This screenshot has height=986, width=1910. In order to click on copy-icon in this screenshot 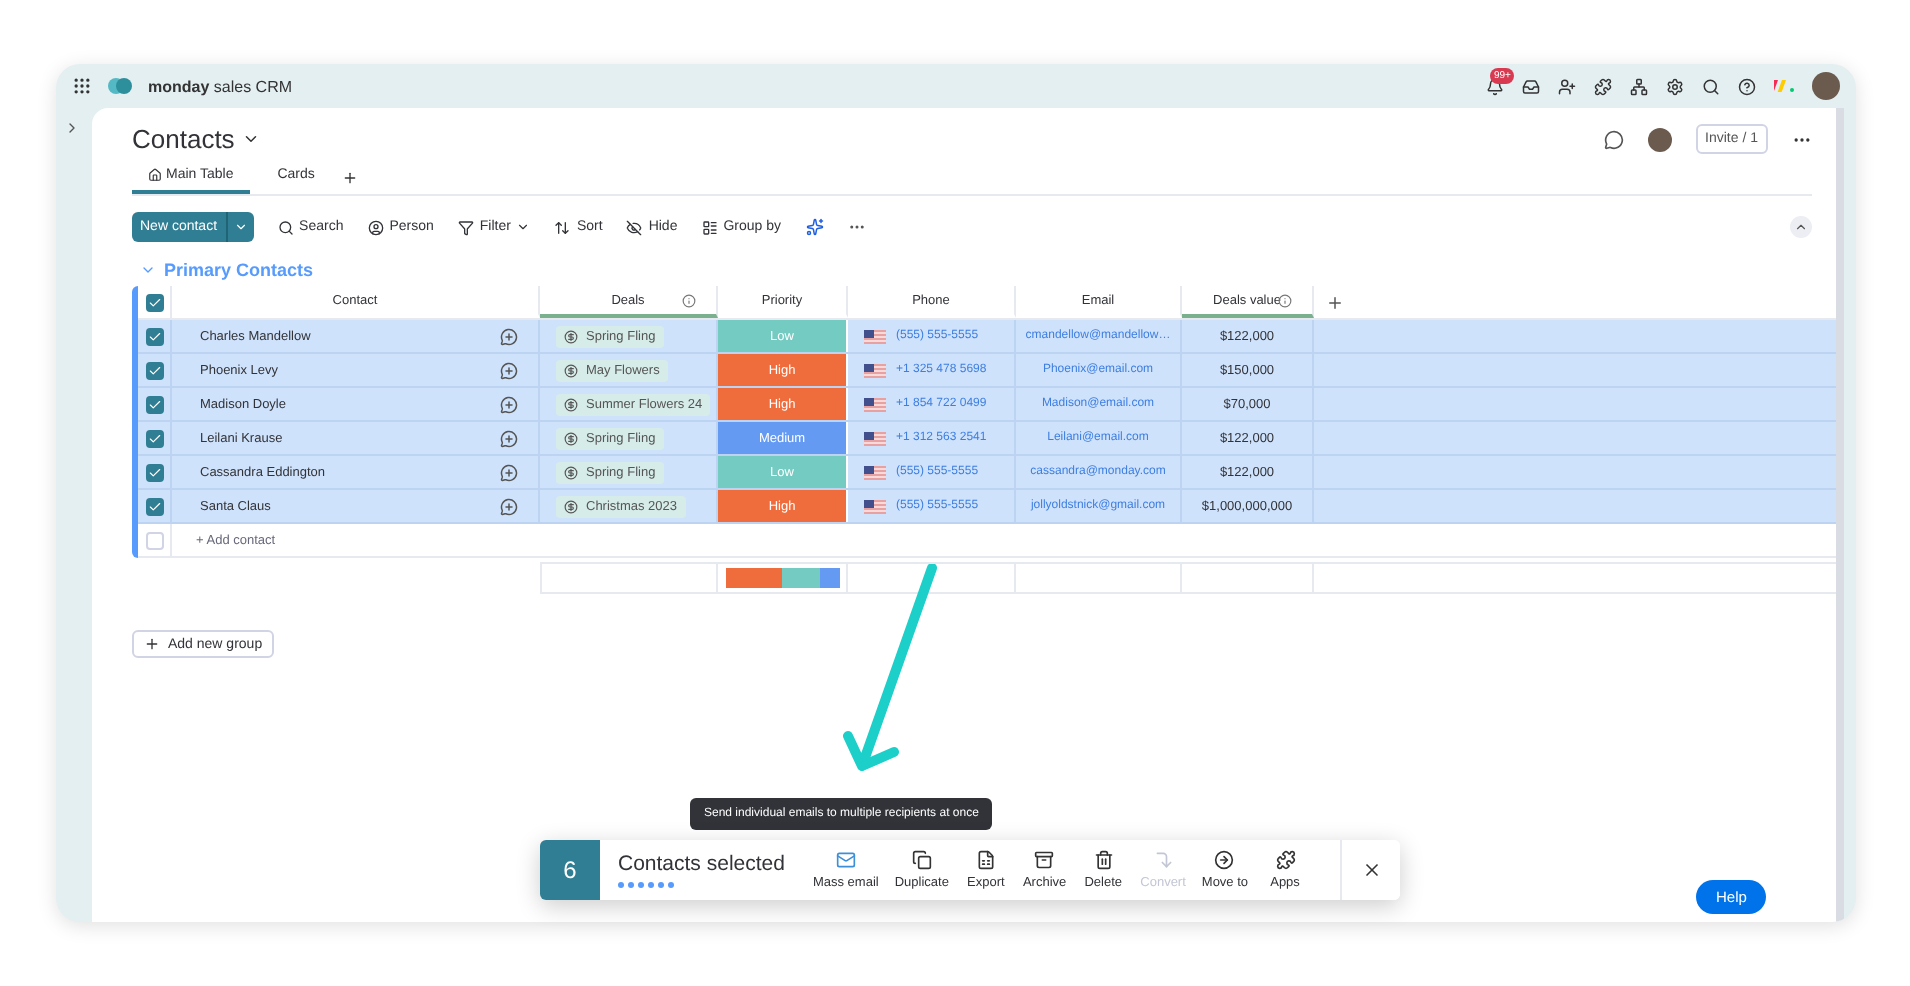, I will do `click(921, 860)`.